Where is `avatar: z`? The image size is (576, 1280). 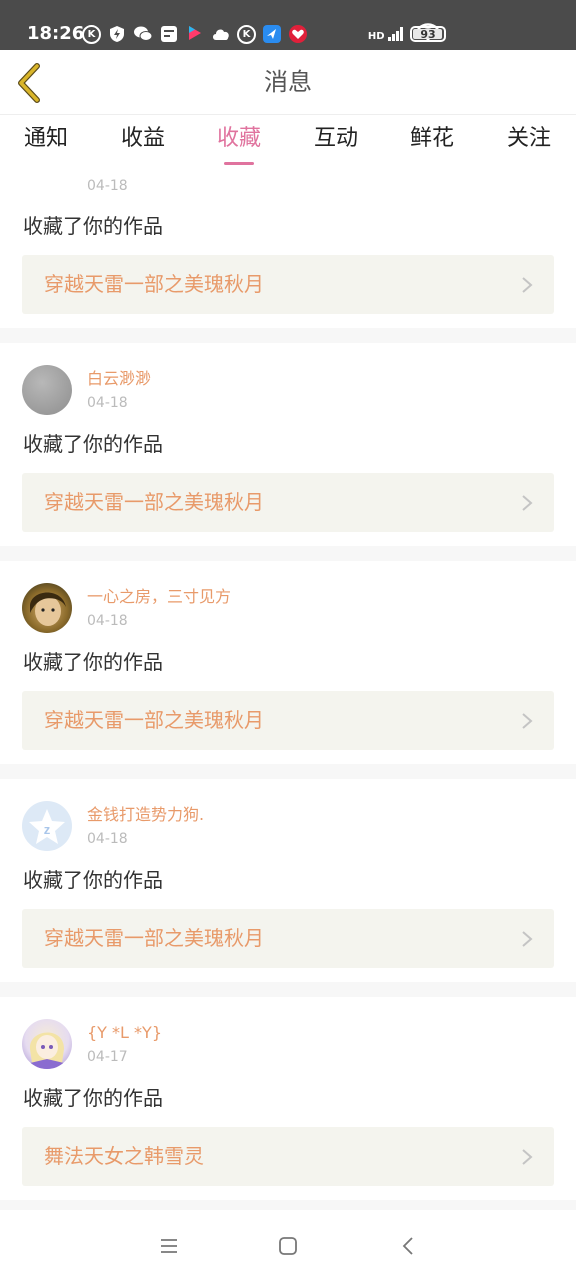 avatar: z is located at coordinates (47, 826).